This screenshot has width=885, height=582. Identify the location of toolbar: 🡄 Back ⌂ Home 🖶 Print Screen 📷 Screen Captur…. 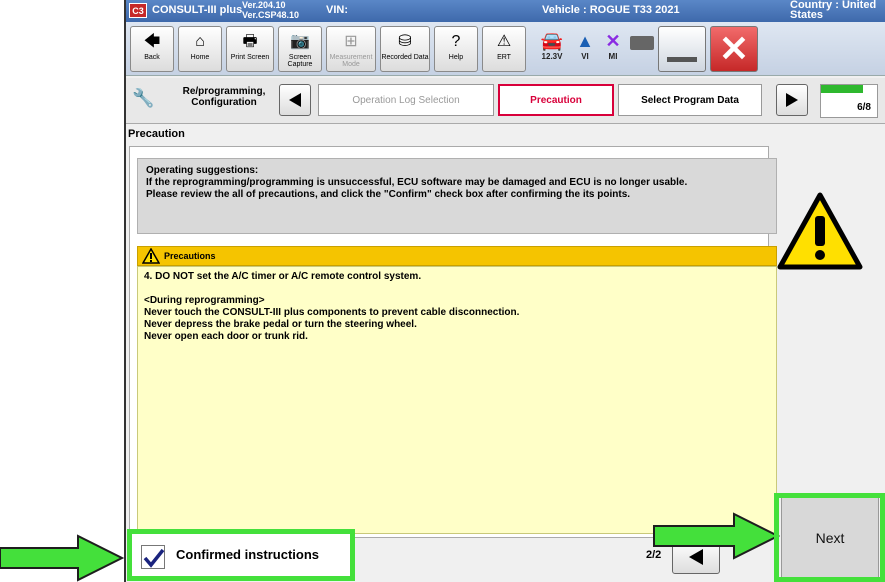
(505, 49).